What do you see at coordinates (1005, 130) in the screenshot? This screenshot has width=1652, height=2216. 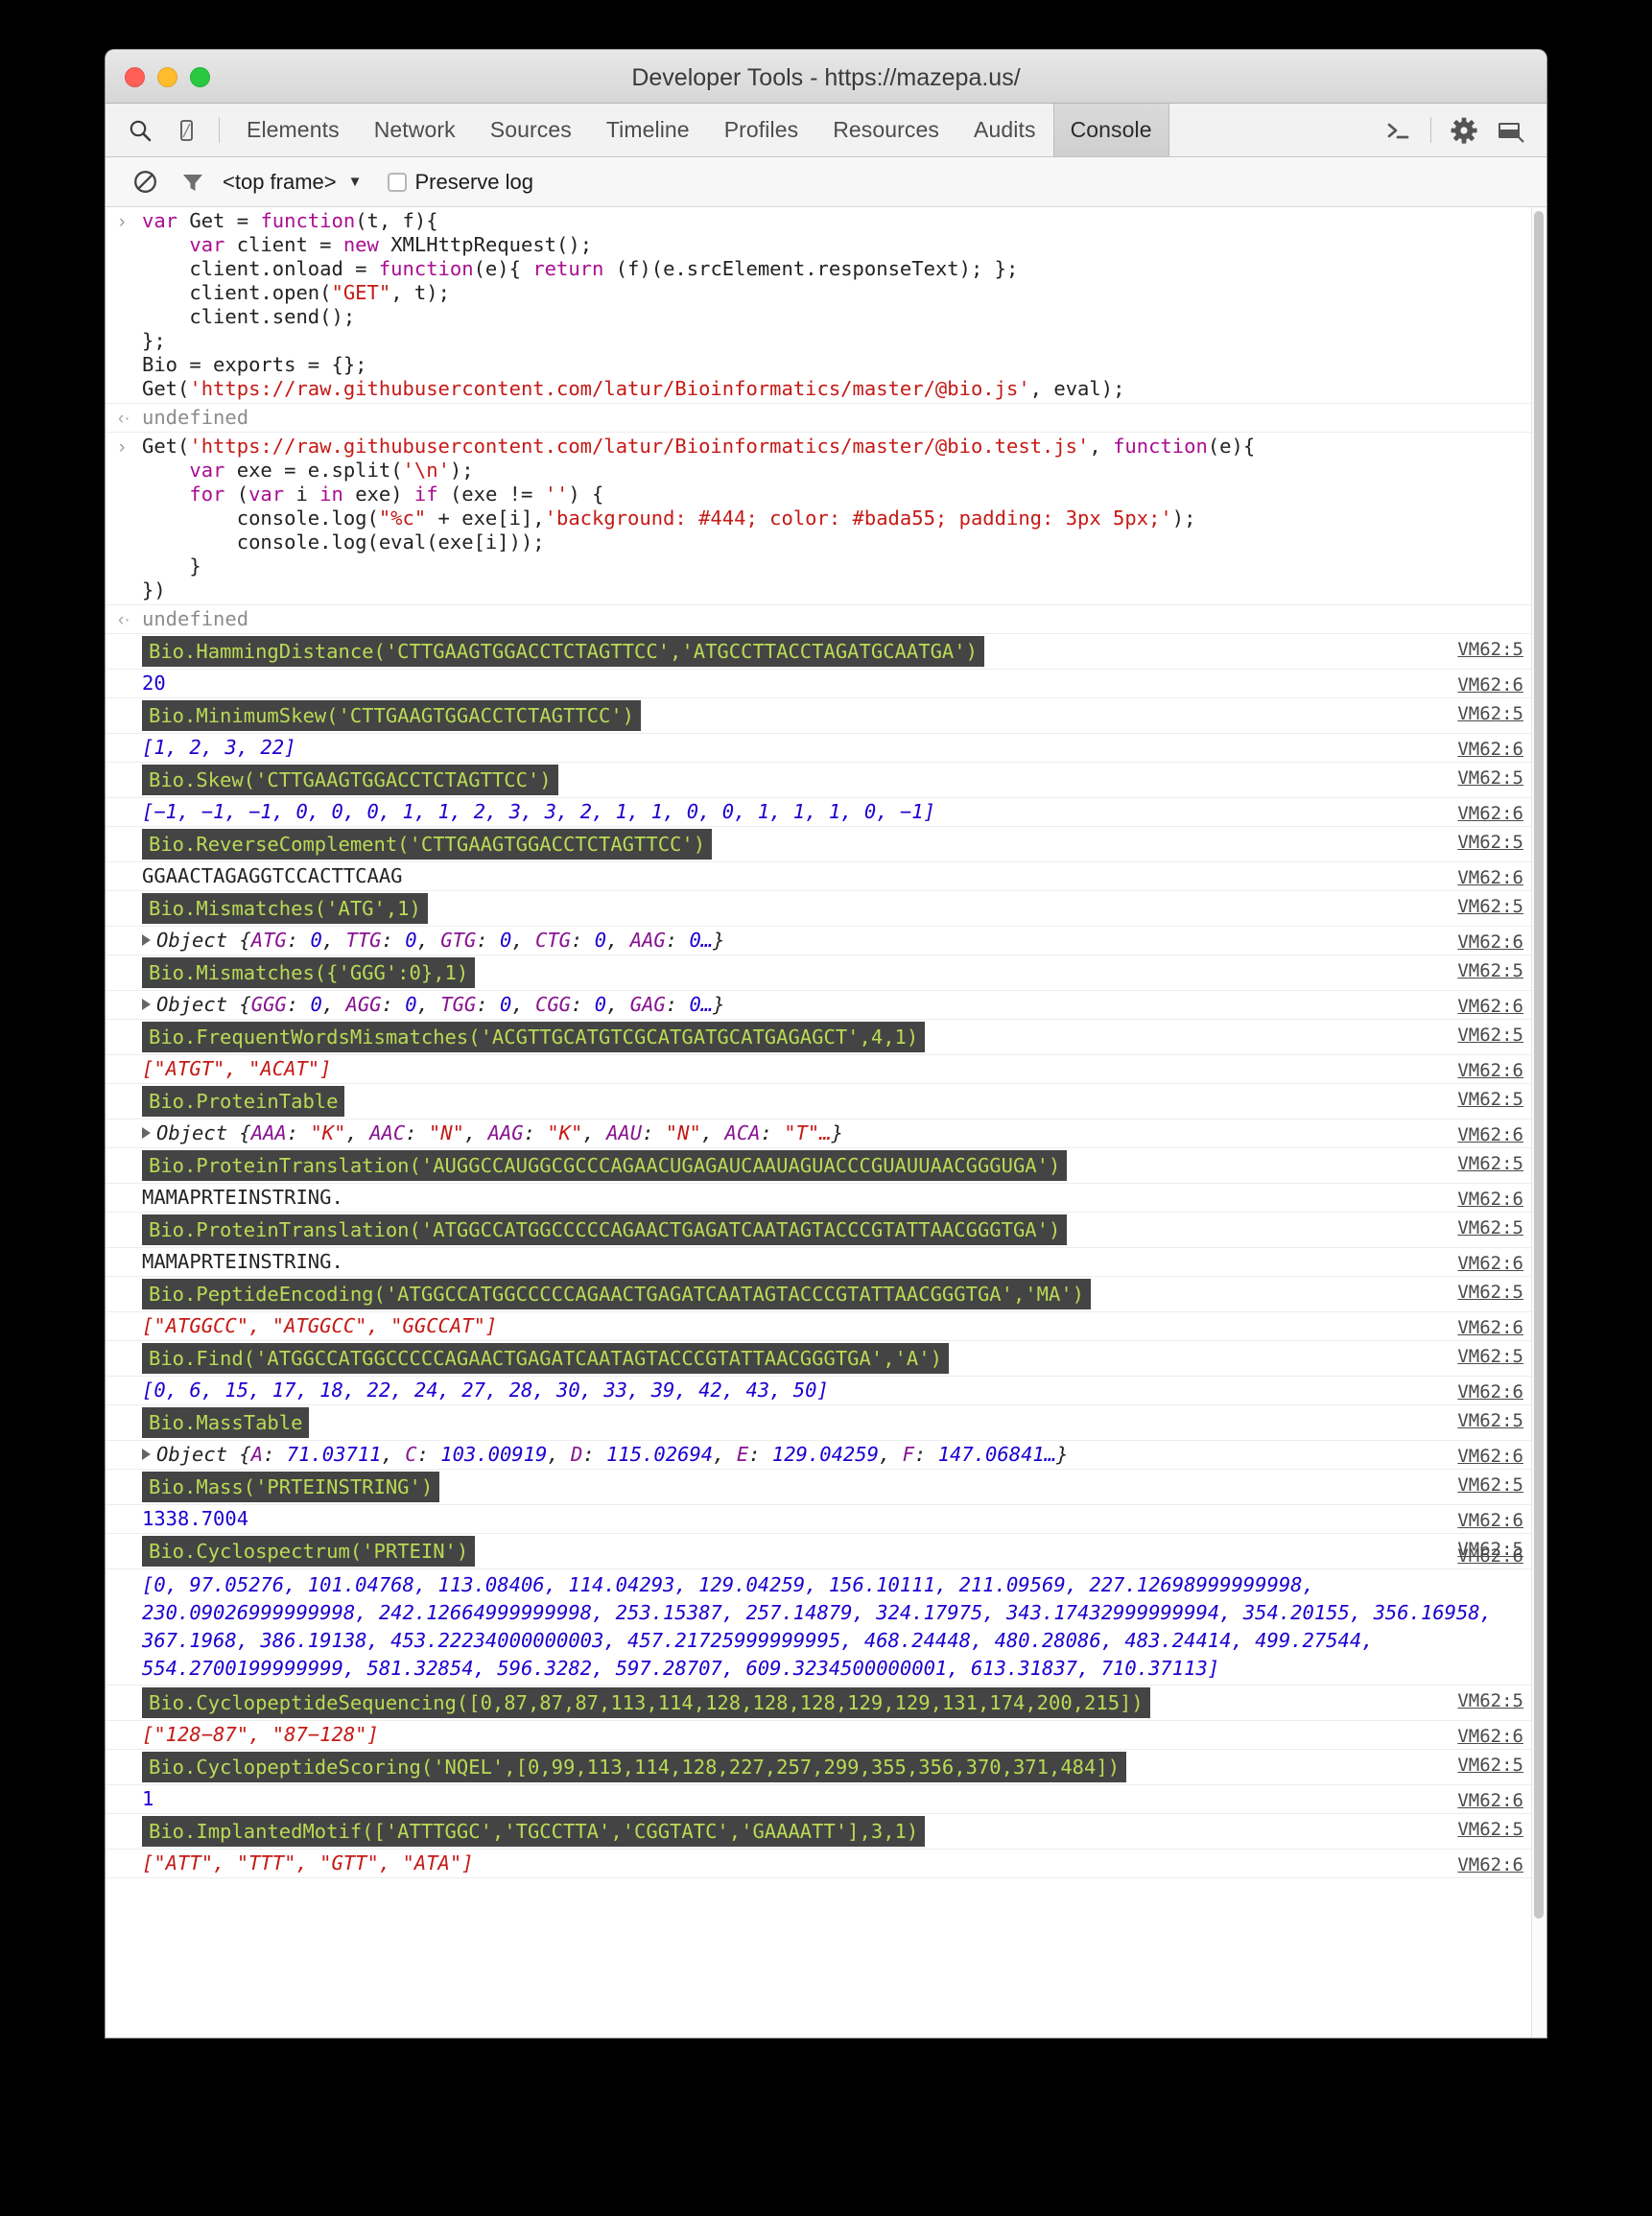 I see `tab-audits: Audits` at bounding box center [1005, 130].